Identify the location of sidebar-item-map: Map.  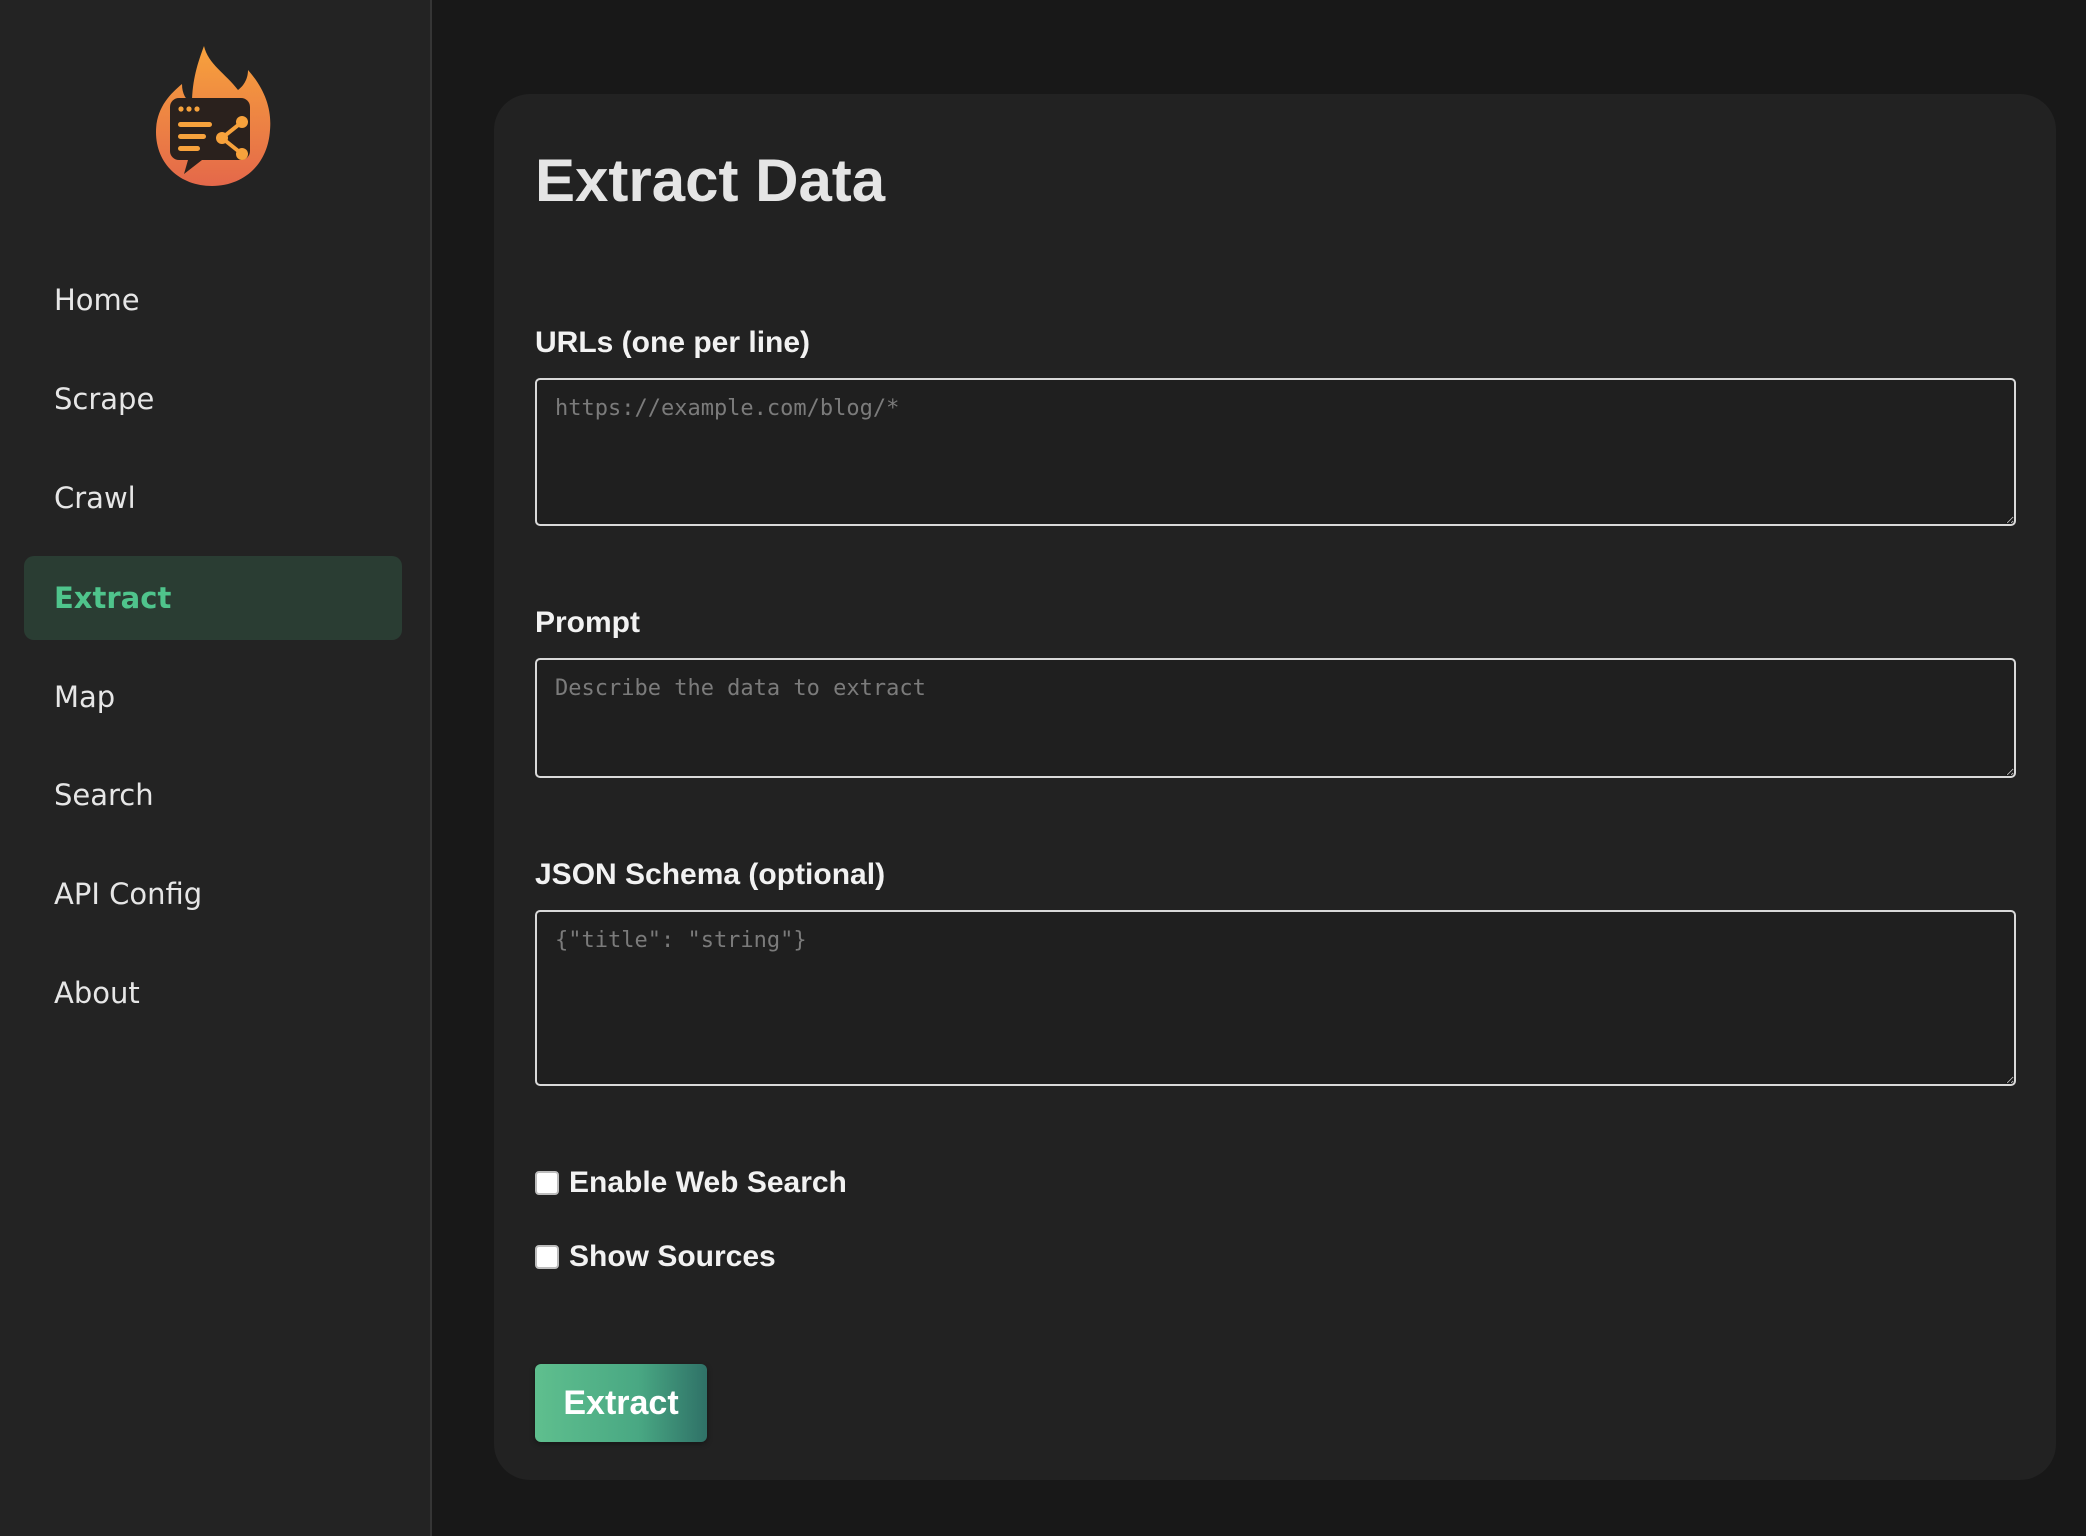
(213, 697).